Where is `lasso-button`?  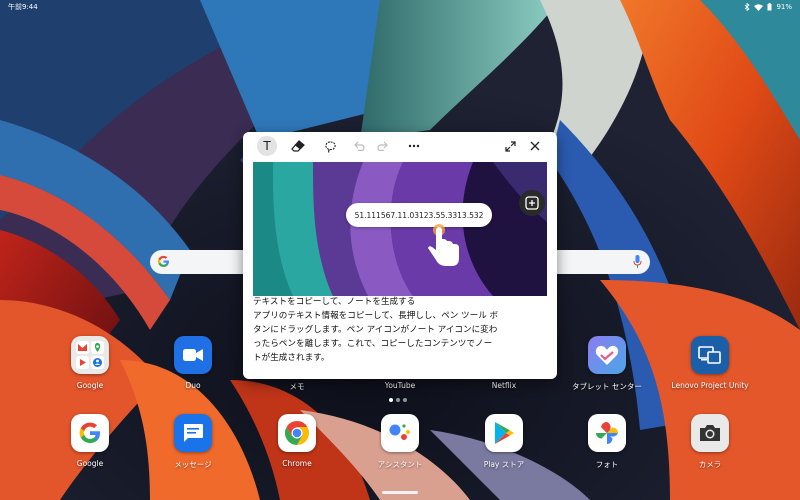 lasso-button is located at coordinates (330, 146).